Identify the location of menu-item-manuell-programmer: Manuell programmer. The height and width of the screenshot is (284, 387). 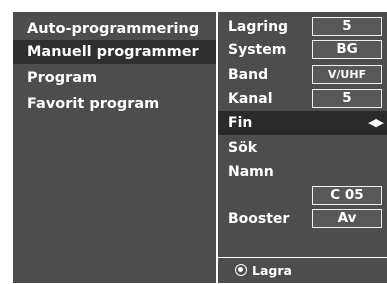
(114, 52).